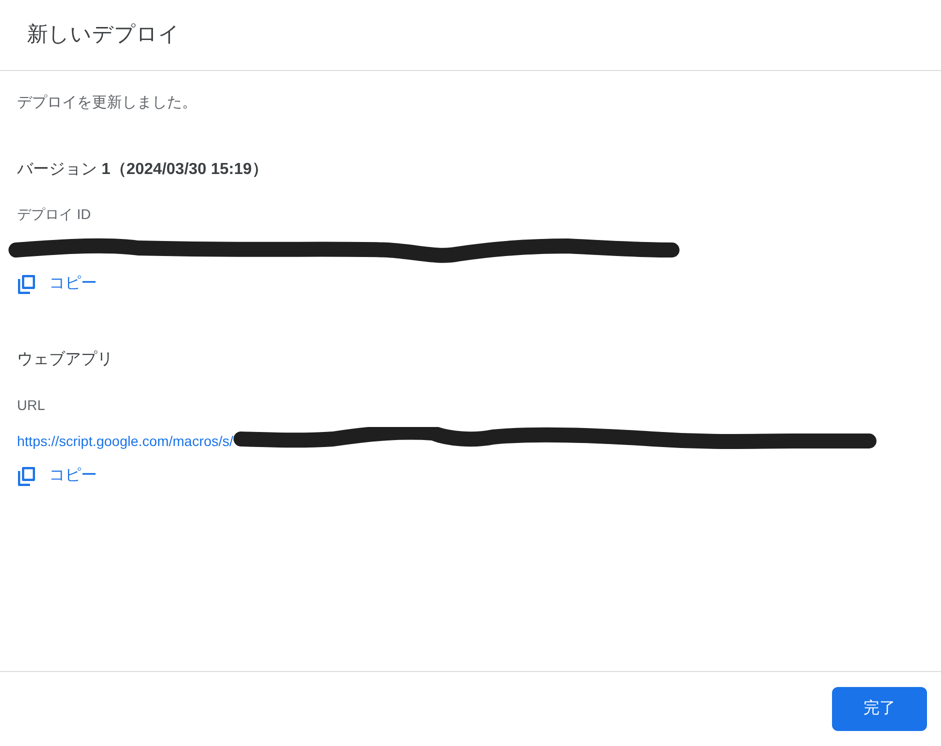 Image resolution: width=941 pixels, height=746 pixels. What do you see at coordinates (125, 441) in the screenshot?
I see `url-link: https://script.google.com/macros/s/` at bounding box center [125, 441].